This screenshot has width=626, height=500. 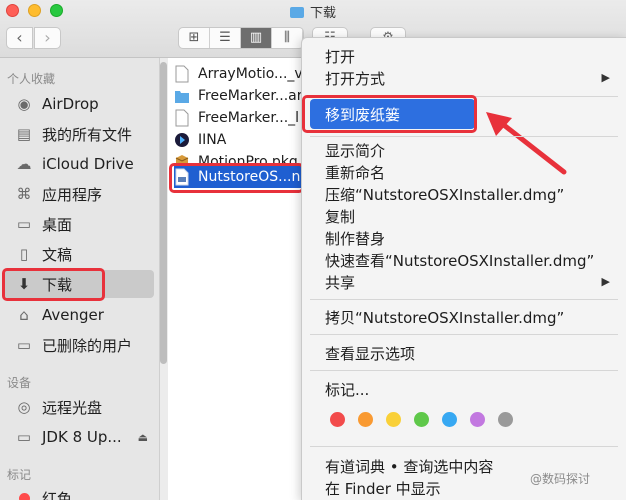 I want to click on sidebar-scrollbar, so click(x=163, y=213).